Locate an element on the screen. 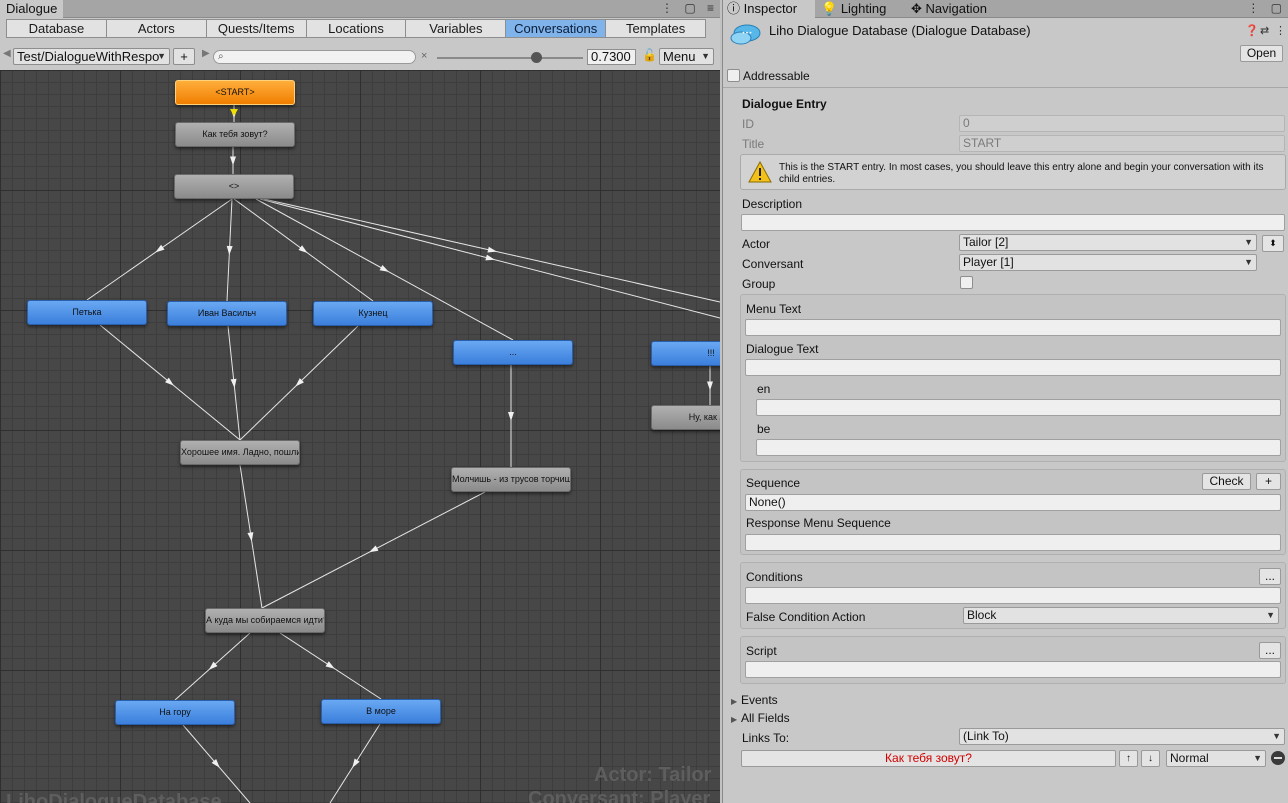 The image size is (1288, 803). arrow-up-icon: ↑ is located at coordinates (1128, 758).